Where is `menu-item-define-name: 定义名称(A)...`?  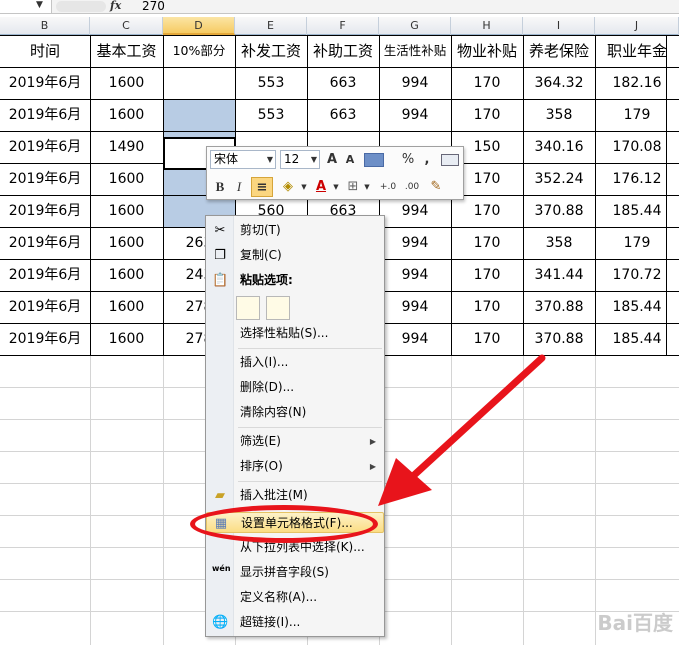
menu-item-define-name: 定义名称(A)... is located at coordinates (295, 597).